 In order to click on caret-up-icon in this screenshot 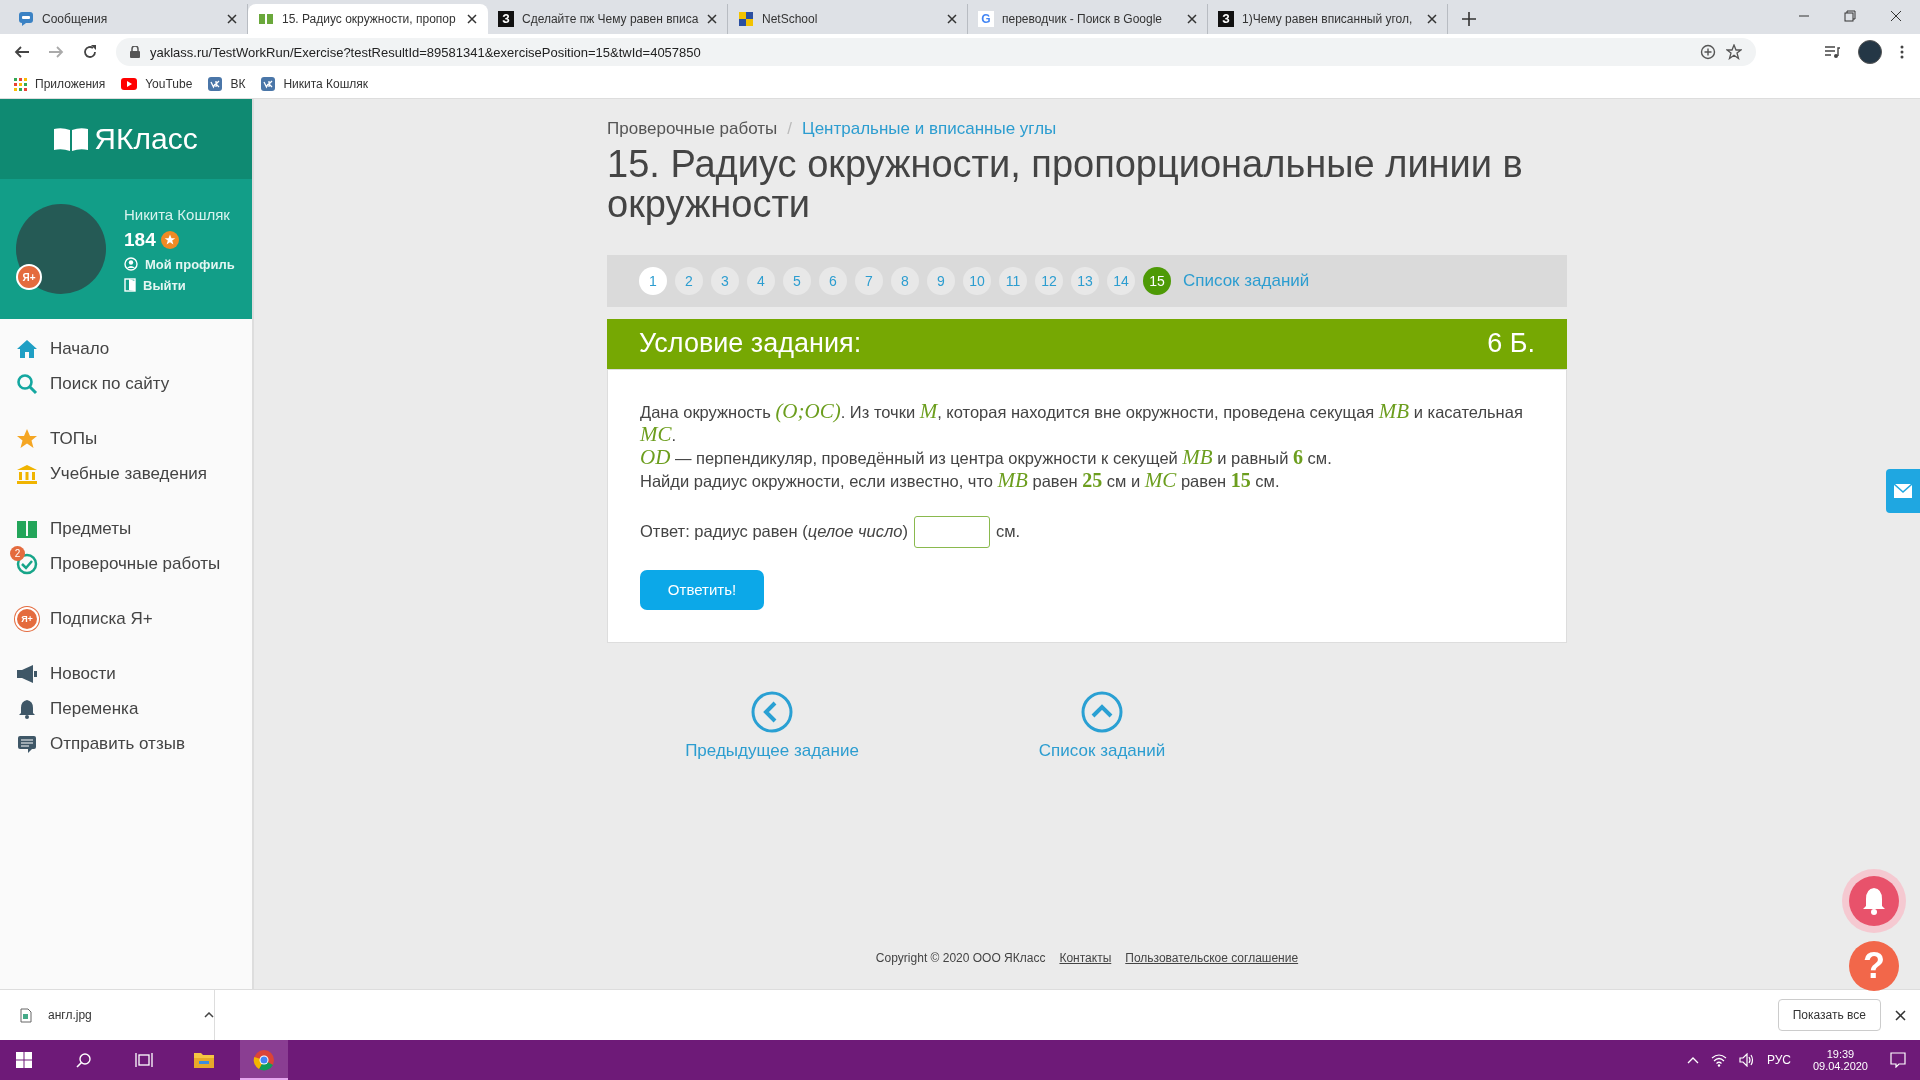, I will do `click(209, 1015)`.